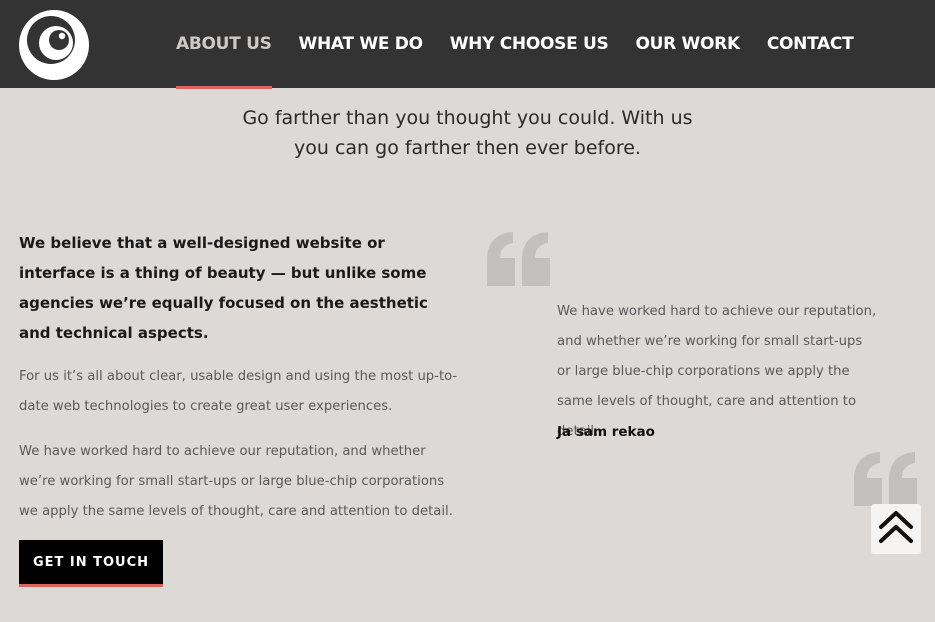 This screenshot has height=622, width=935. I want to click on nav-what-we-do: WHAT WE DO, so click(361, 44).